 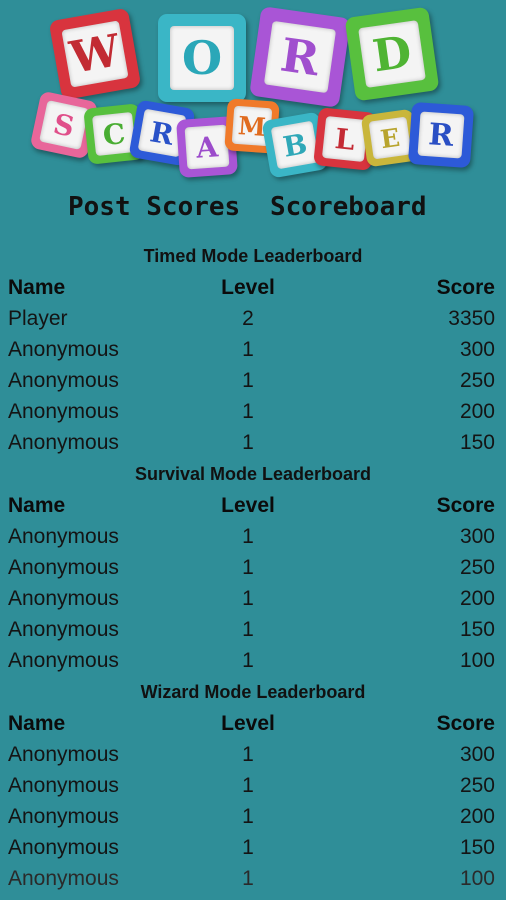 What do you see at coordinates (253, 256) in the screenshot?
I see `leaderboard-title: Timed Mode Leaderboard` at bounding box center [253, 256].